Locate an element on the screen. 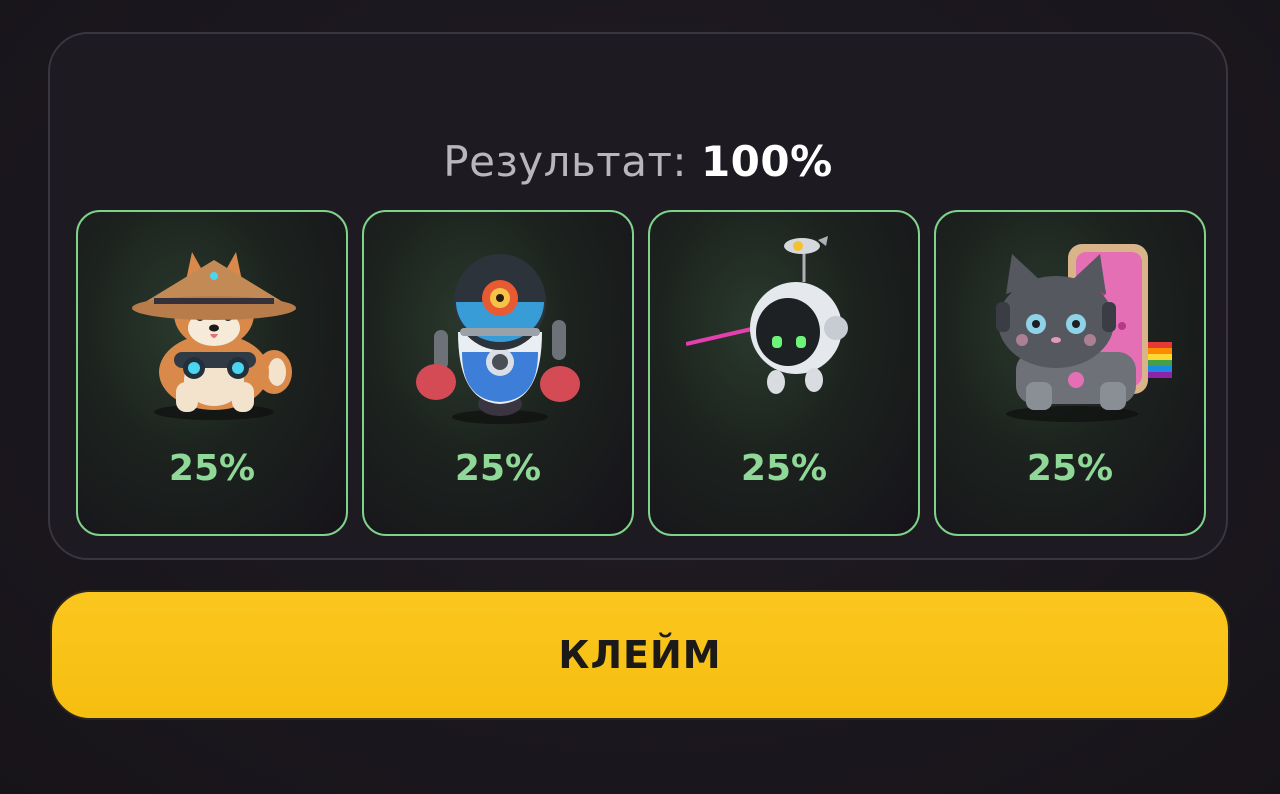  result-label: Результат: is located at coordinates (565, 161).